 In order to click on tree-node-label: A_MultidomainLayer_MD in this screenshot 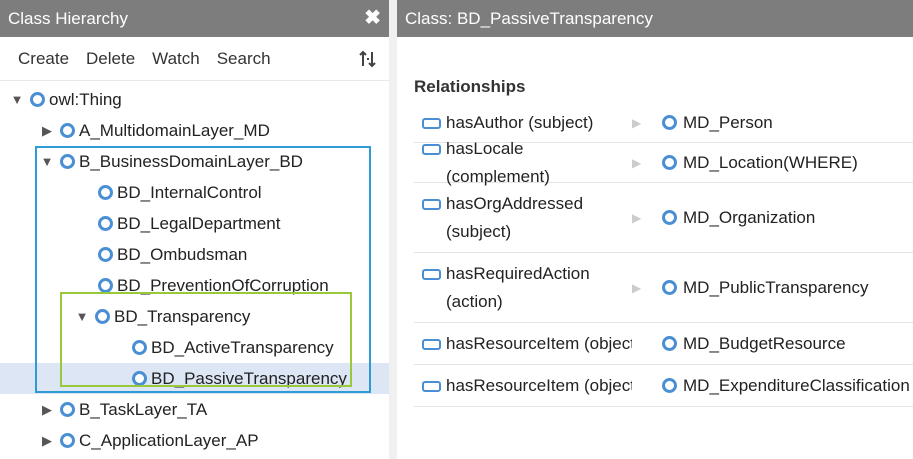, I will do `click(174, 130)`.